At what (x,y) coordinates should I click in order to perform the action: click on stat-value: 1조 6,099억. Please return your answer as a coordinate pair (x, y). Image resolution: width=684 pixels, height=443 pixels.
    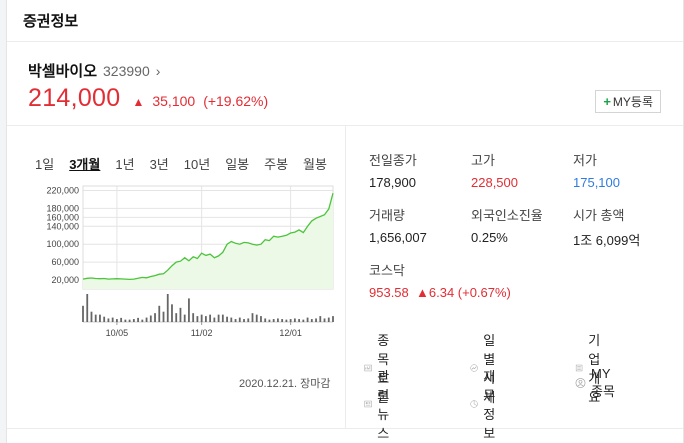
    Looking at the image, I should click on (607, 240).